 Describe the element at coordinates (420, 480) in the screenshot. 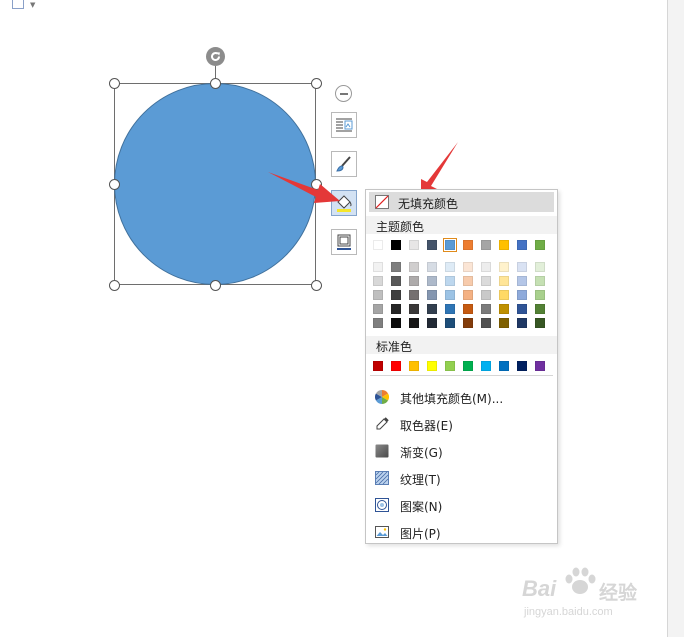

I see `fill-option-label: 纹理(T)` at that location.